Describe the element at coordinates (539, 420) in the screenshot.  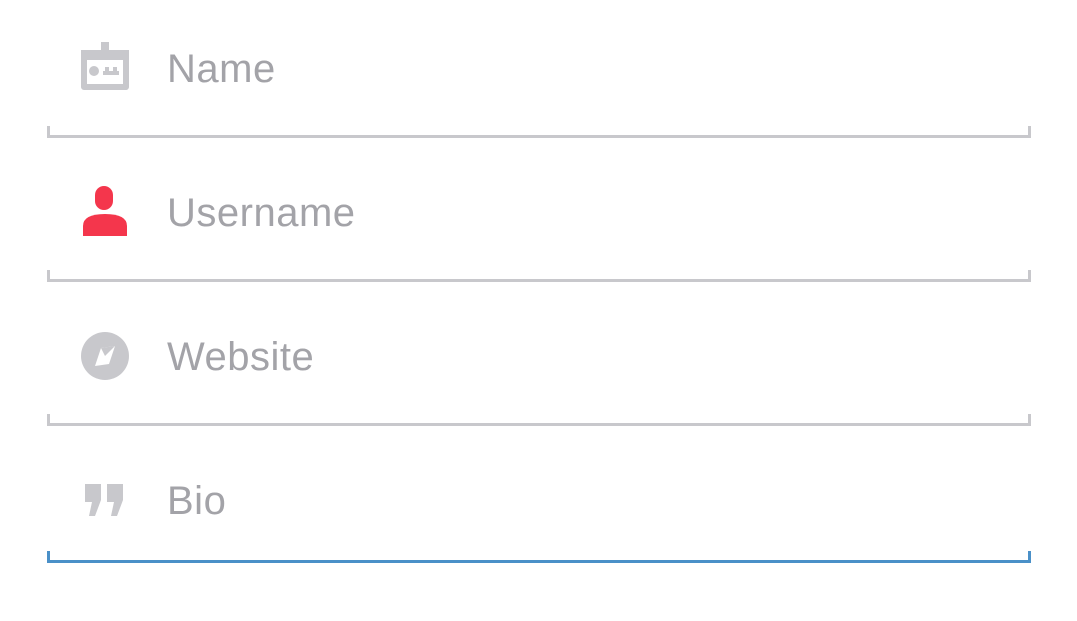
I see `website-underline` at that location.